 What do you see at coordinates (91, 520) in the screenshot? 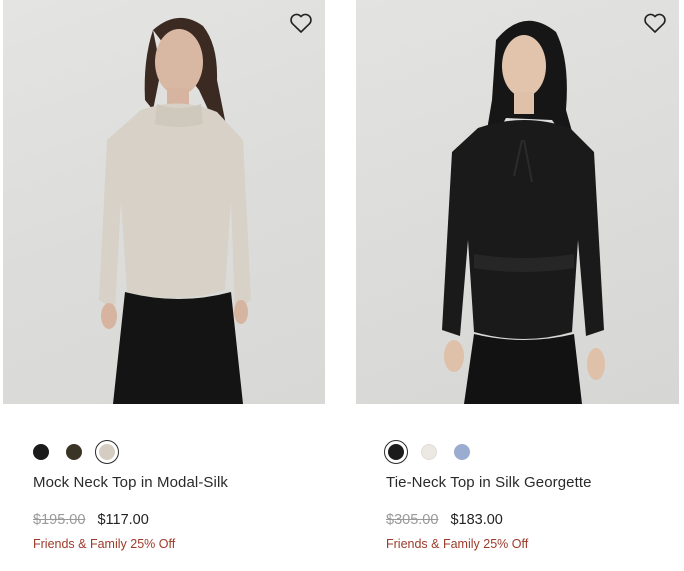
I see `product-price: $195.00 $117.00` at bounding box center [91, 520].